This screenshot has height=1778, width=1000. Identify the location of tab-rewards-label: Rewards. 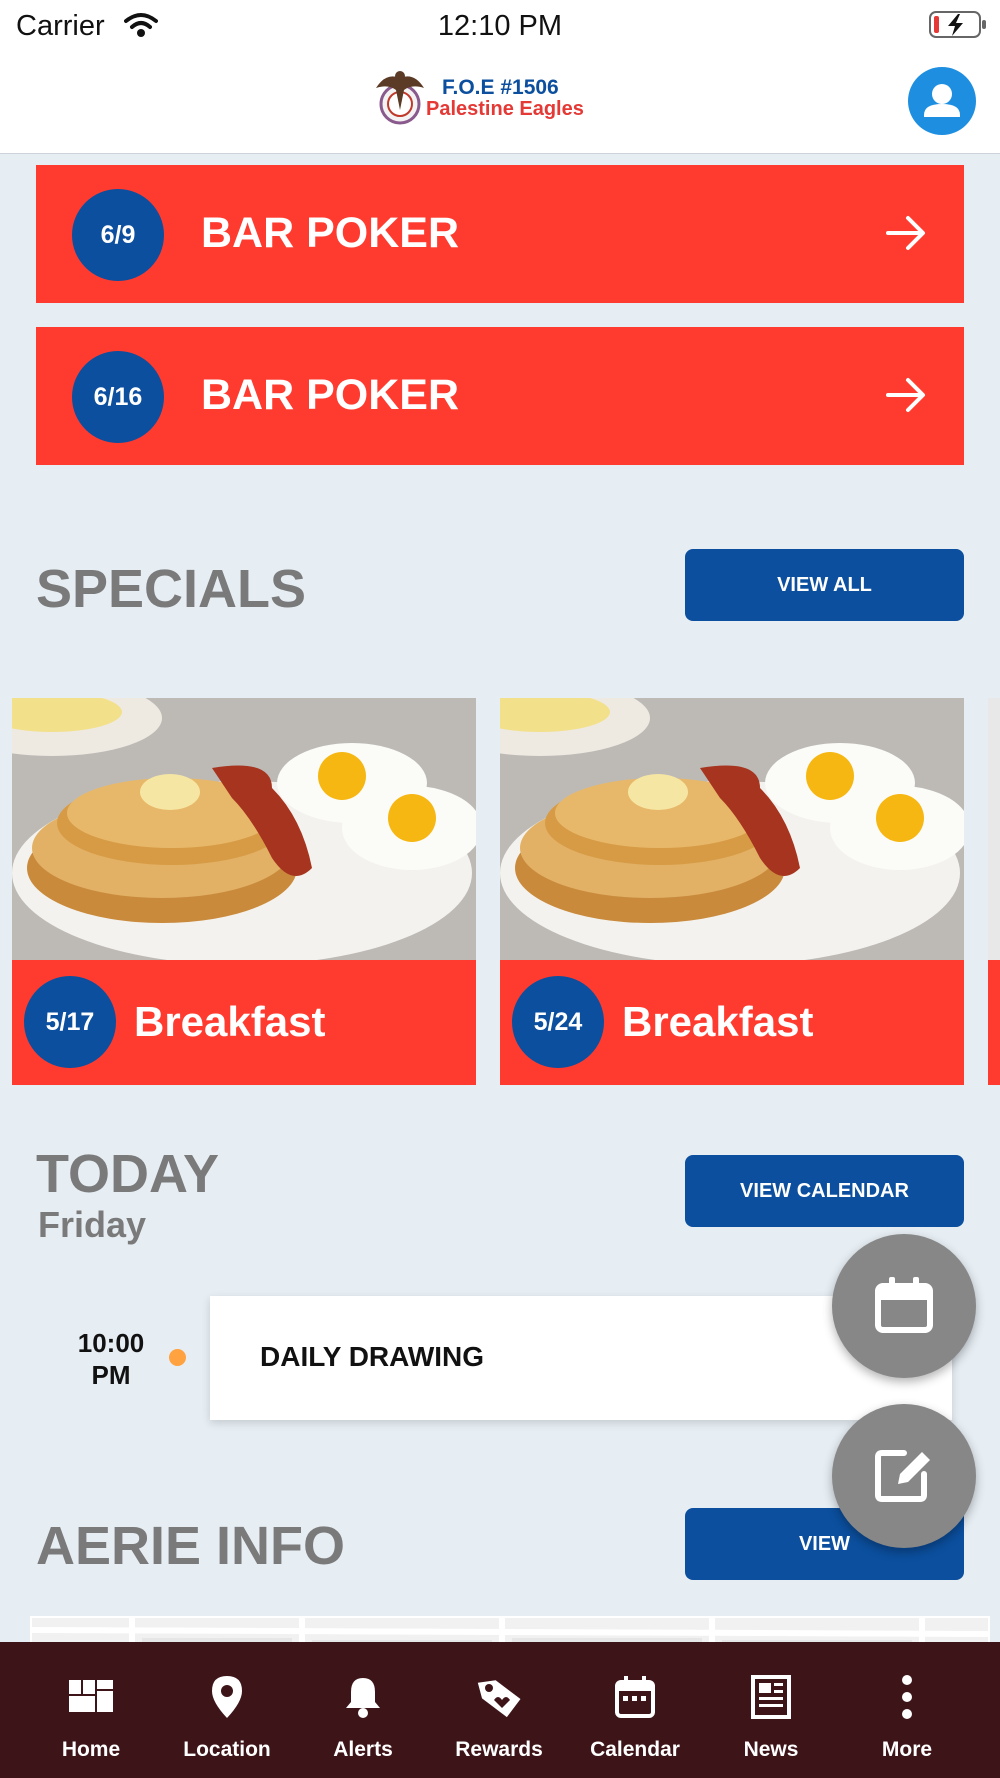
(499, 1749).